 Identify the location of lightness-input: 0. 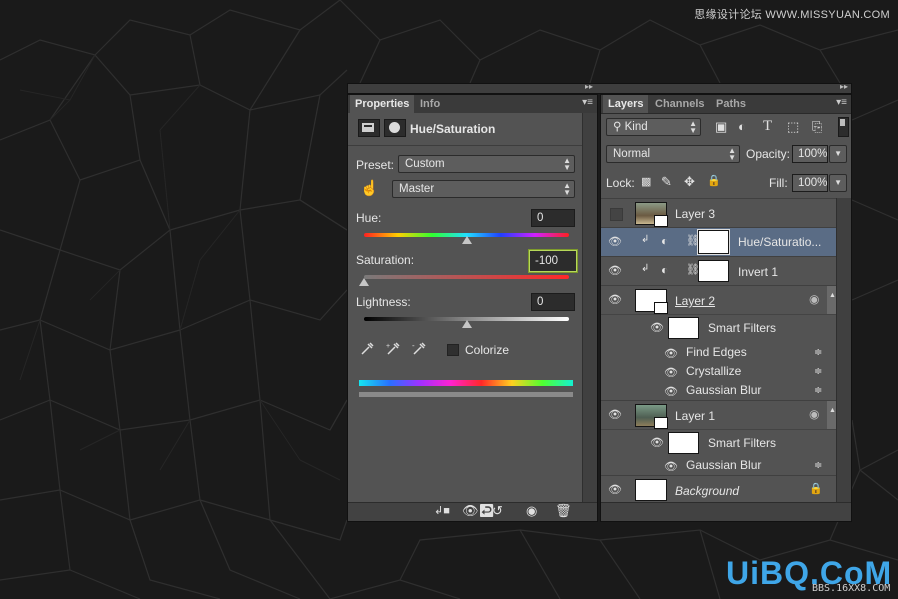
(553, 302).